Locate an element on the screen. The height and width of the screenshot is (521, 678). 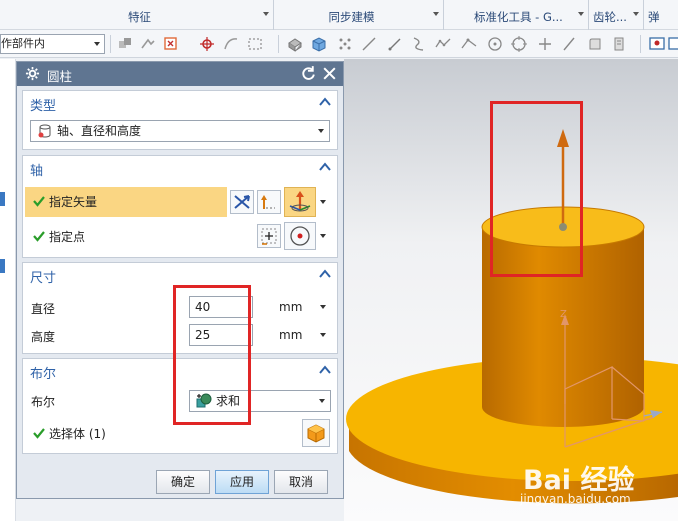
polyline-icon is located at coordinates (443, 44).